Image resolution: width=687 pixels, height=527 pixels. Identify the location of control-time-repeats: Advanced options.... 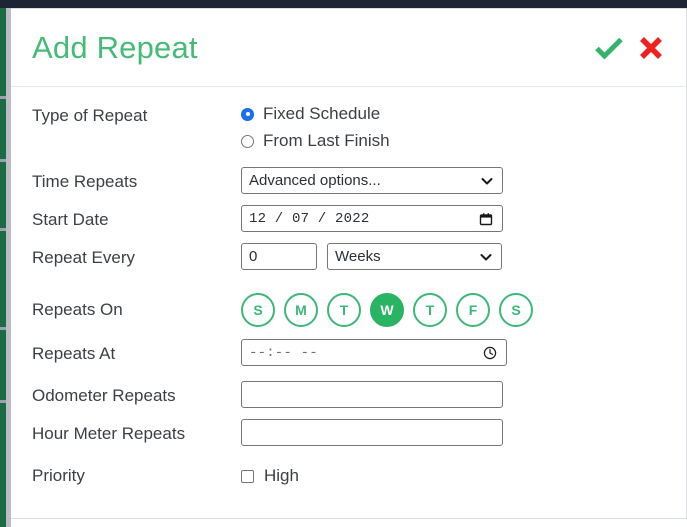
(452, 180).